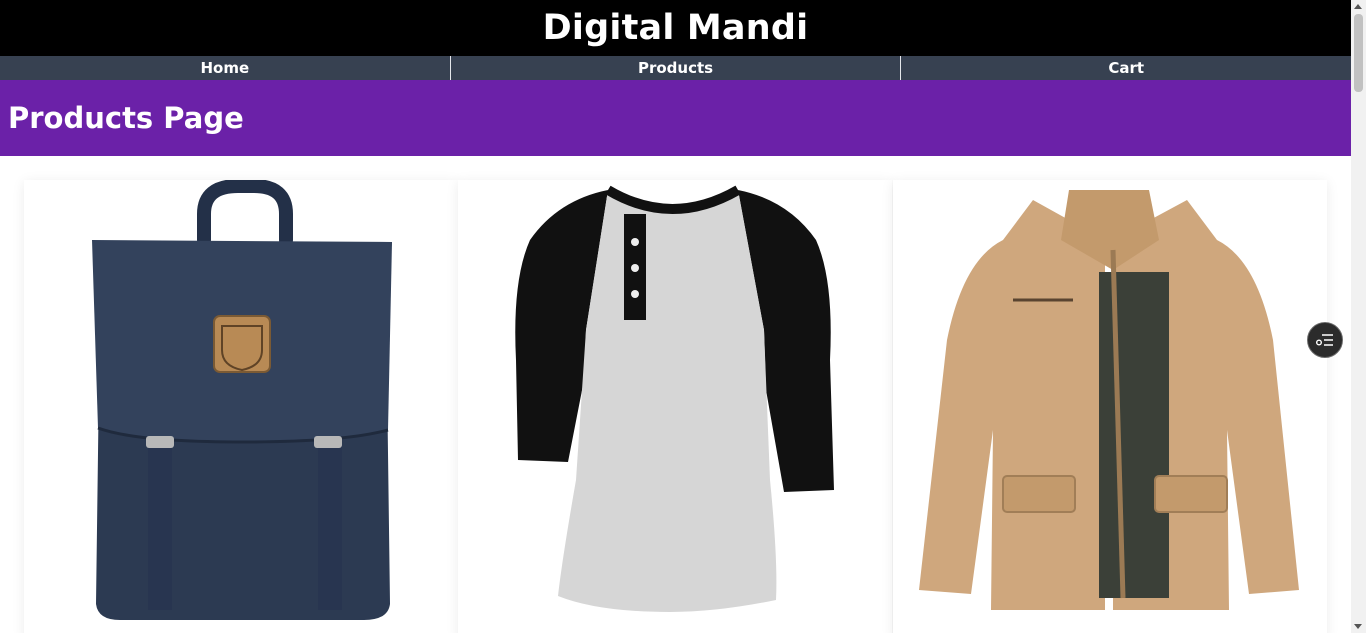  What do you see at coordinates (1358, 53) in the screenshot?
I see `scroll-thumb` at bounding box center [1358, 53].